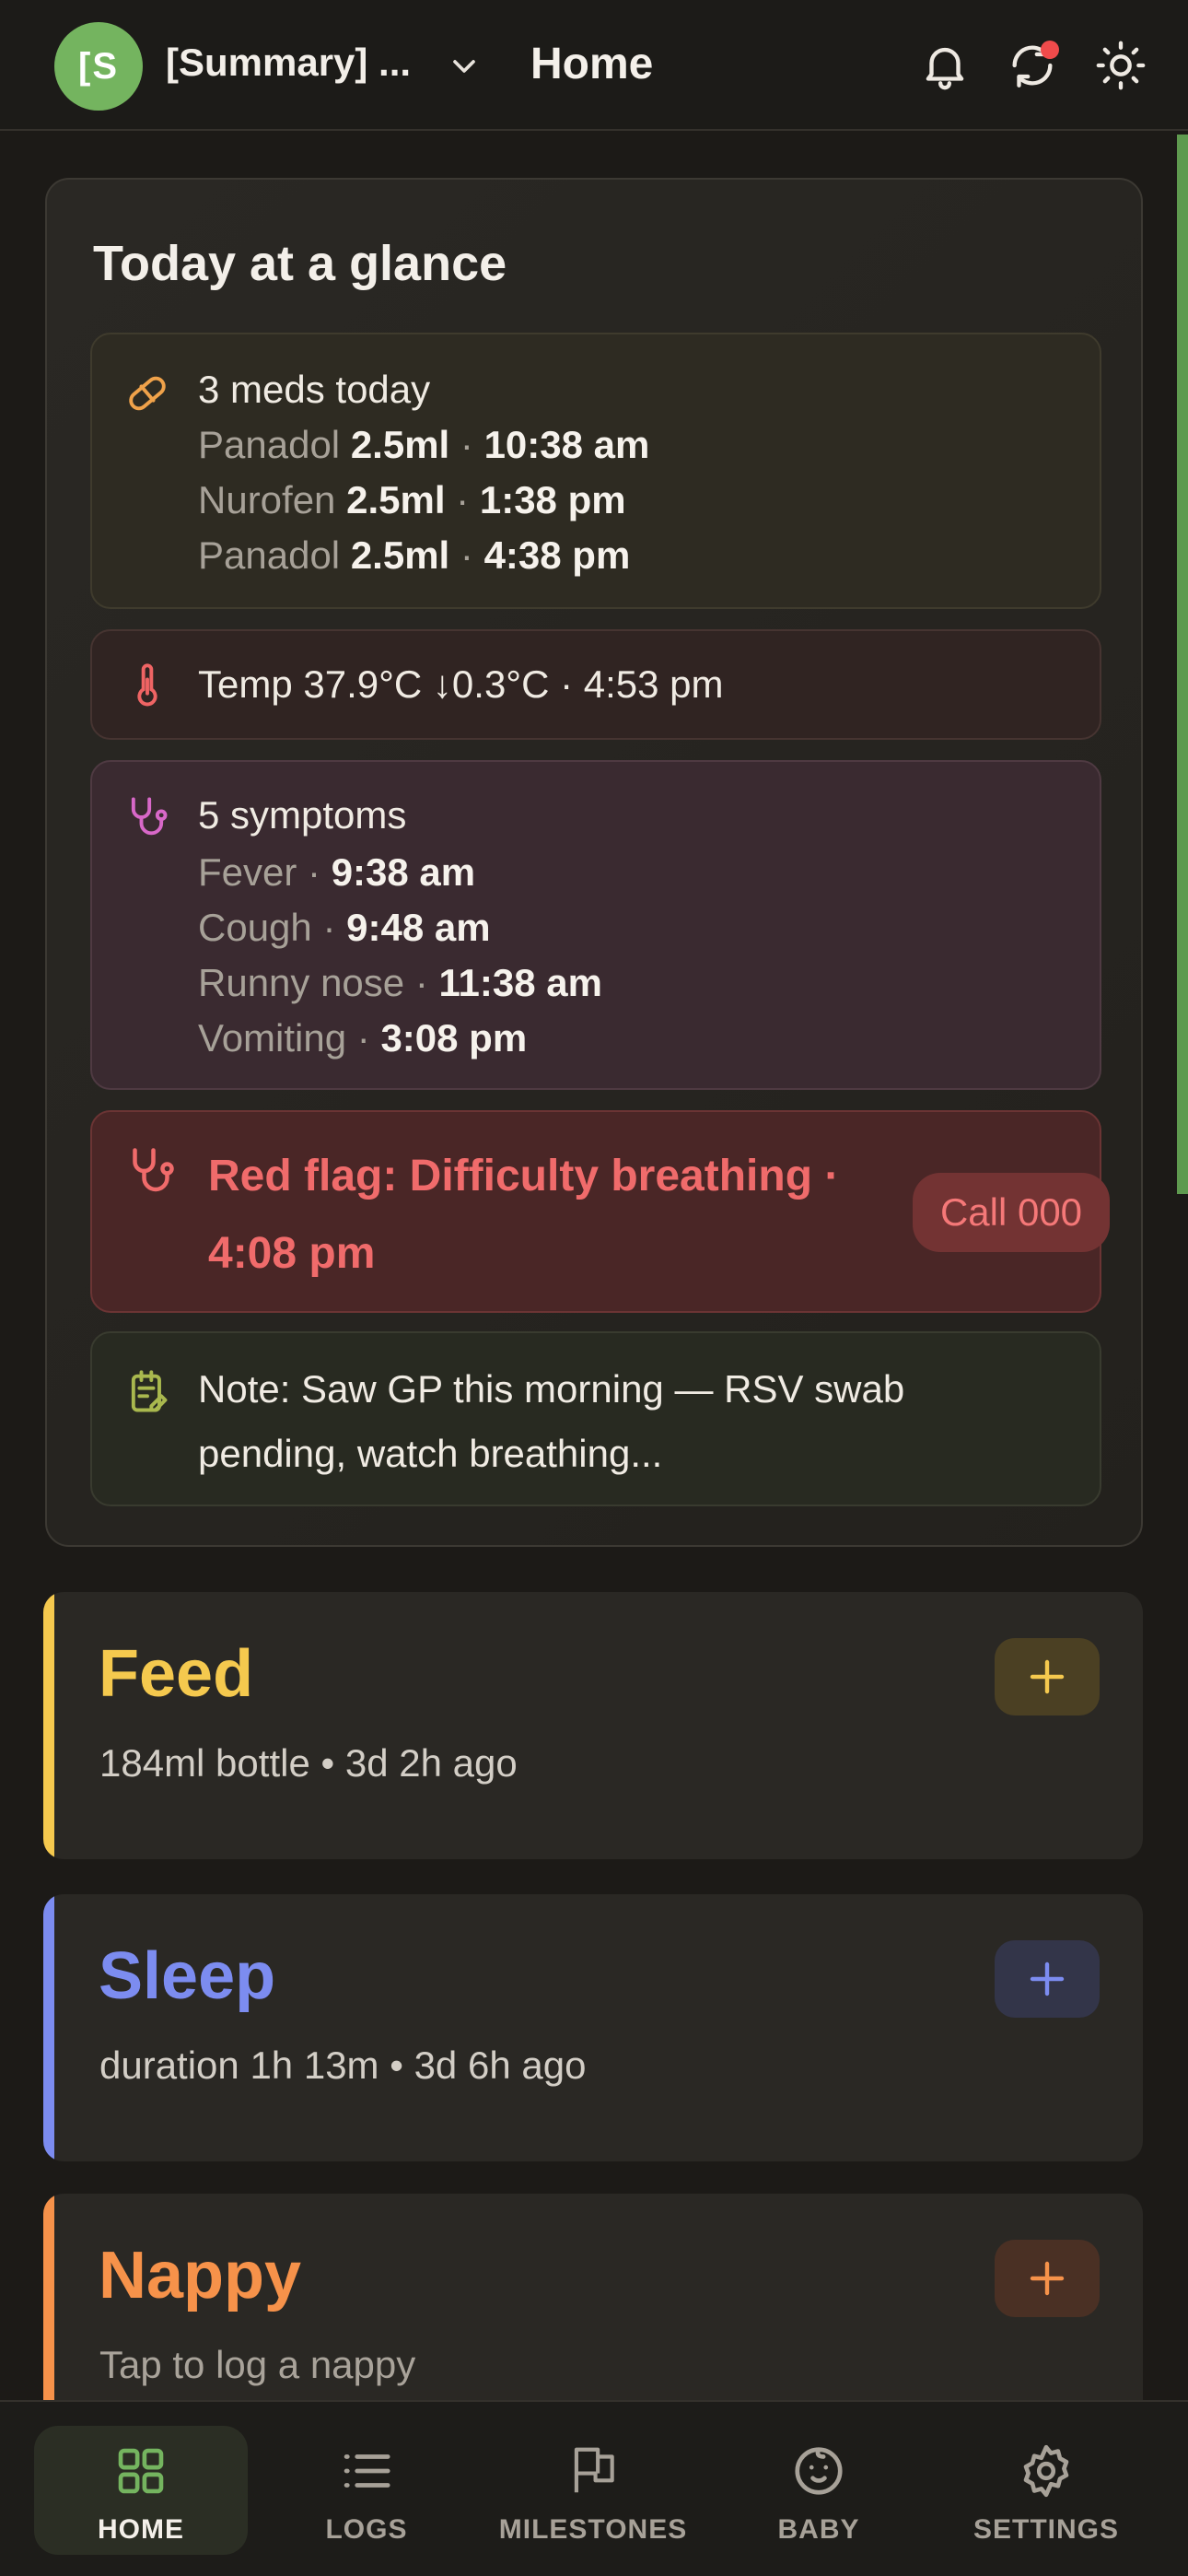  Describe the element at coordinates (308, 1763) in the screenshot. I see `feed-last-entry: 184ml bottle • 3d 2h ago` at that location.